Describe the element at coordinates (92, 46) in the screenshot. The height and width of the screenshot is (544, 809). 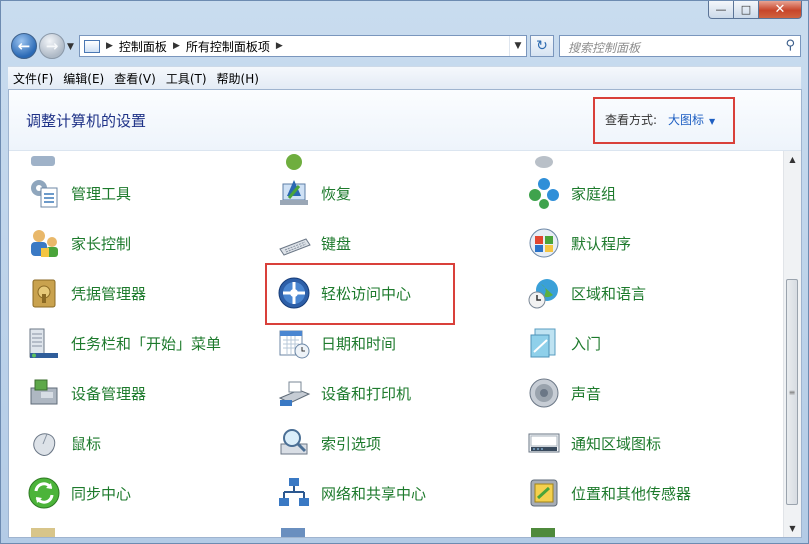
I see `control-panel-icon` at that location.